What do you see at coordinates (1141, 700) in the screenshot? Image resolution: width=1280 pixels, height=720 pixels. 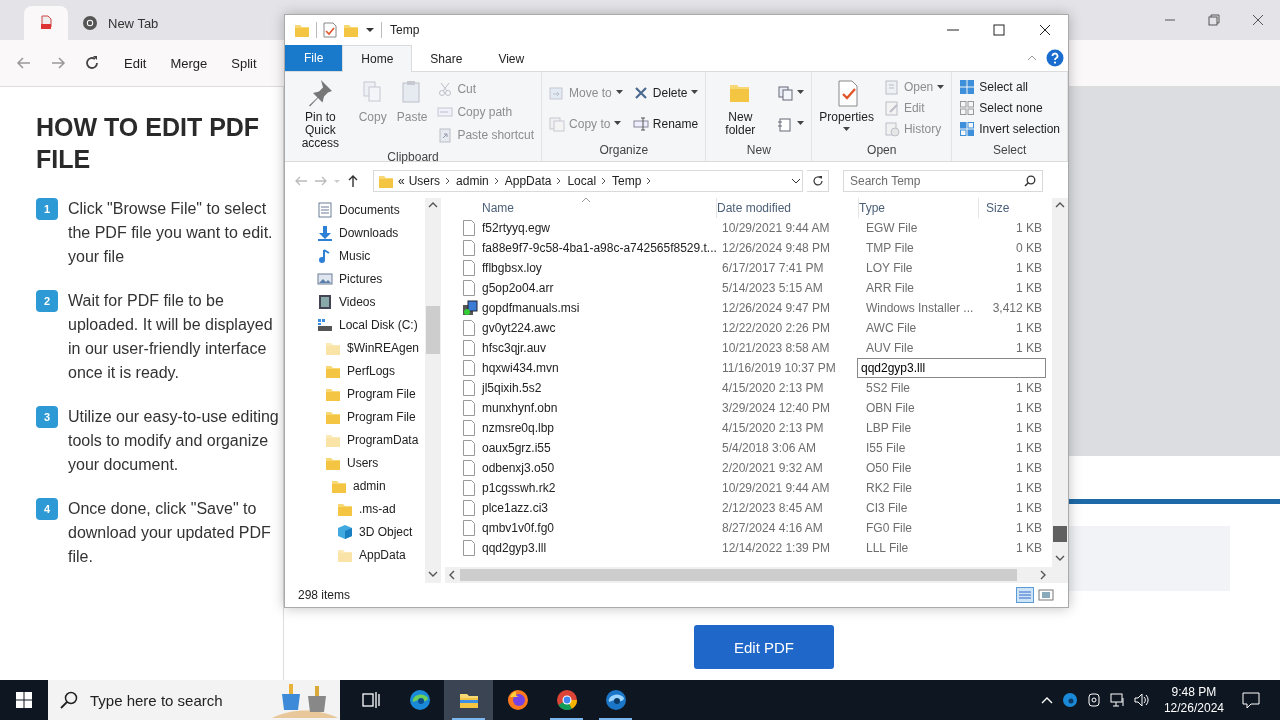 I see `volume-icon` at bounding box center [1141, 700].